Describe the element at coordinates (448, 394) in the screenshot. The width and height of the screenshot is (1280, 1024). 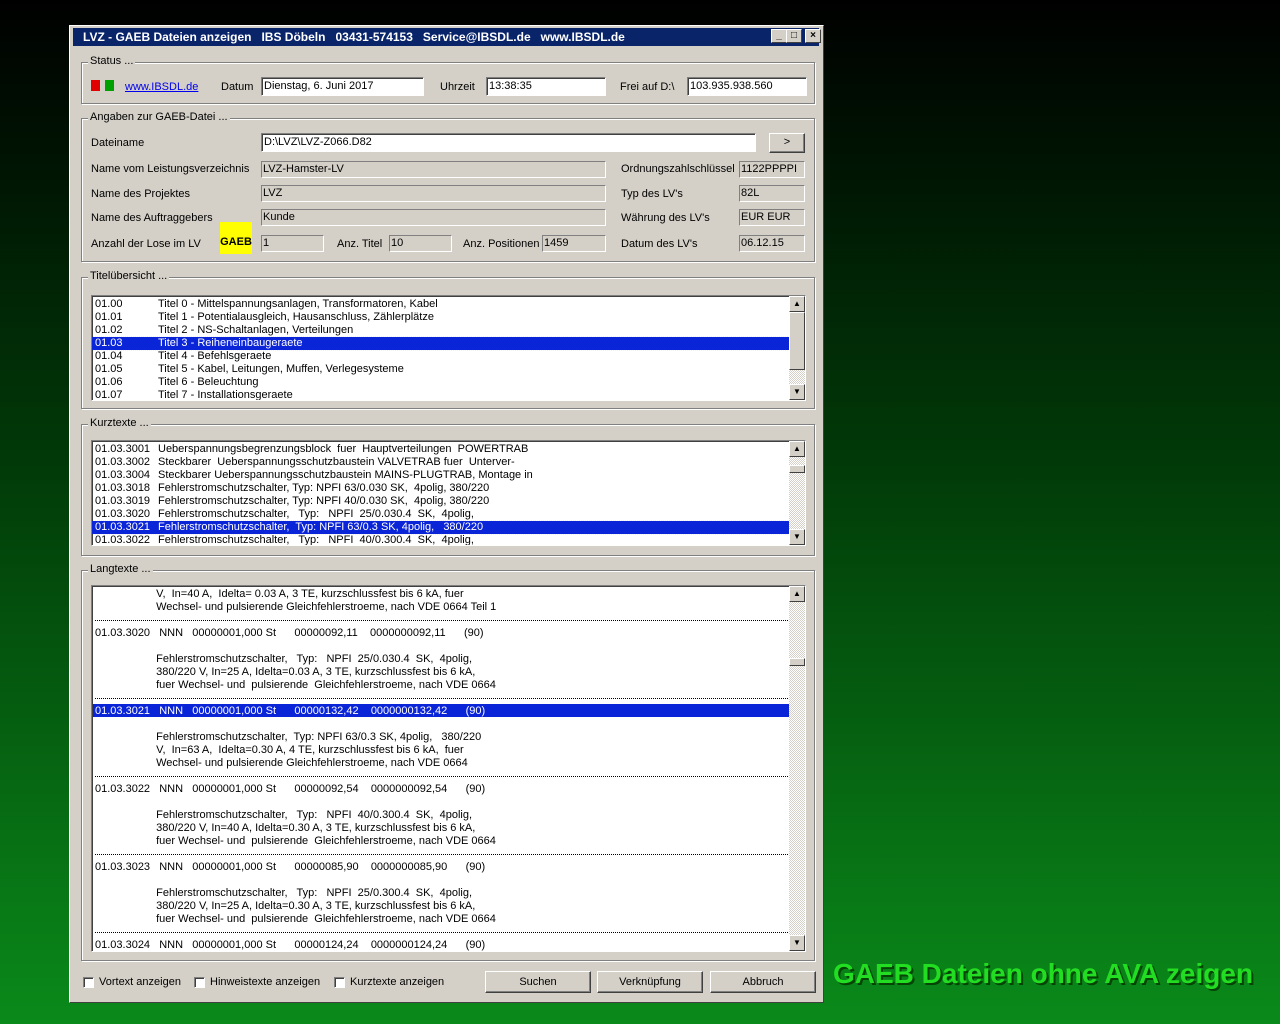
I see `list-item: 01.07 Titel 7 - Installationsgeraete` at that location.